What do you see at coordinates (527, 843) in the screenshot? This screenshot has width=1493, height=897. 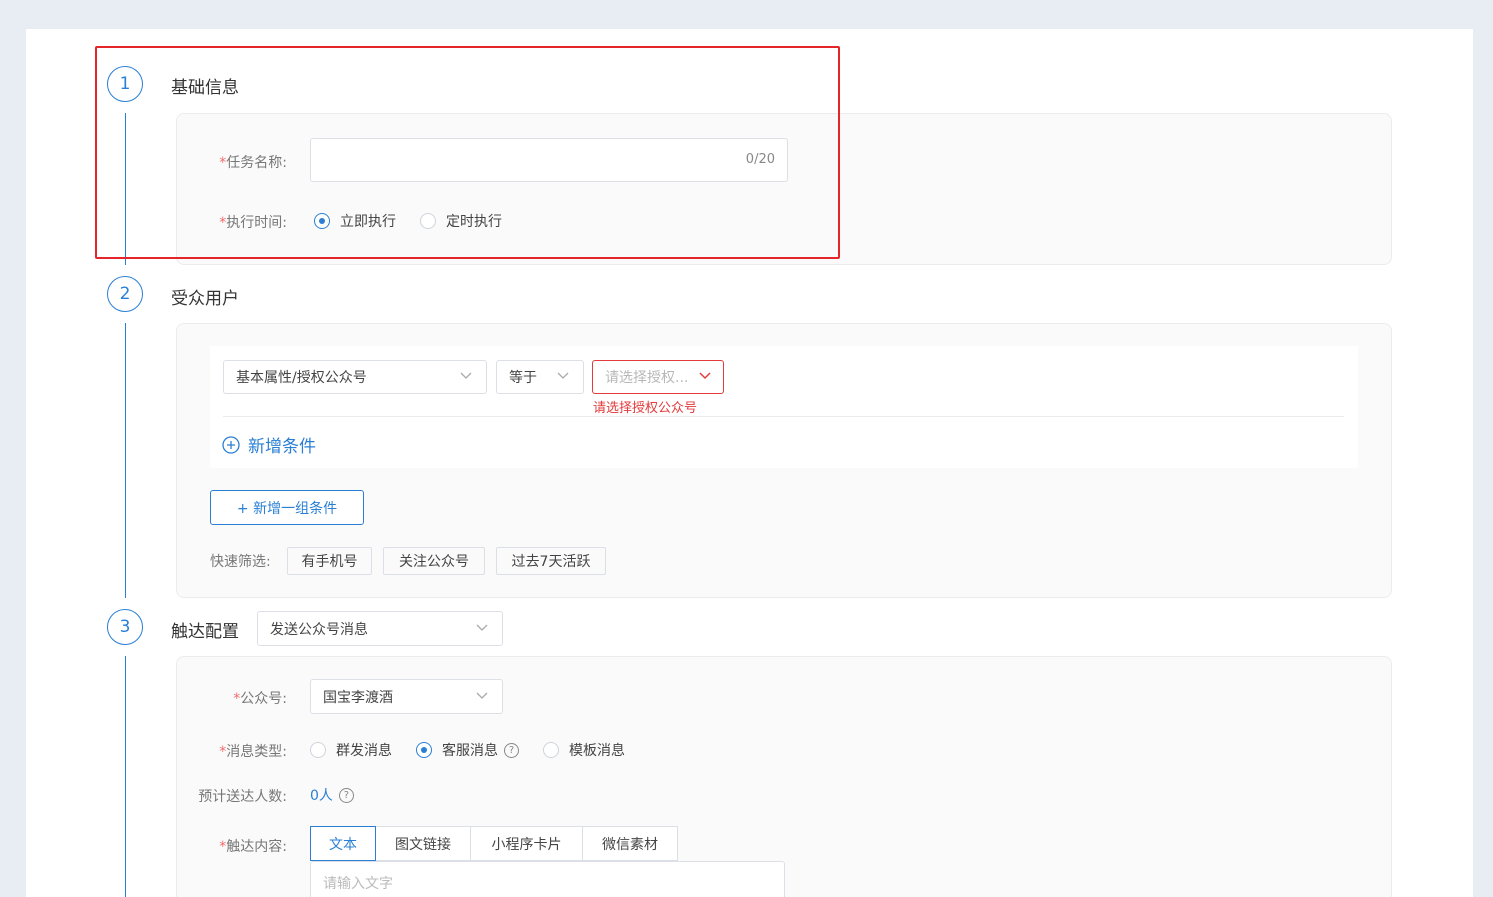 I see `tab-mini-program: 小程序卡片` at bounding box center [527, 843].